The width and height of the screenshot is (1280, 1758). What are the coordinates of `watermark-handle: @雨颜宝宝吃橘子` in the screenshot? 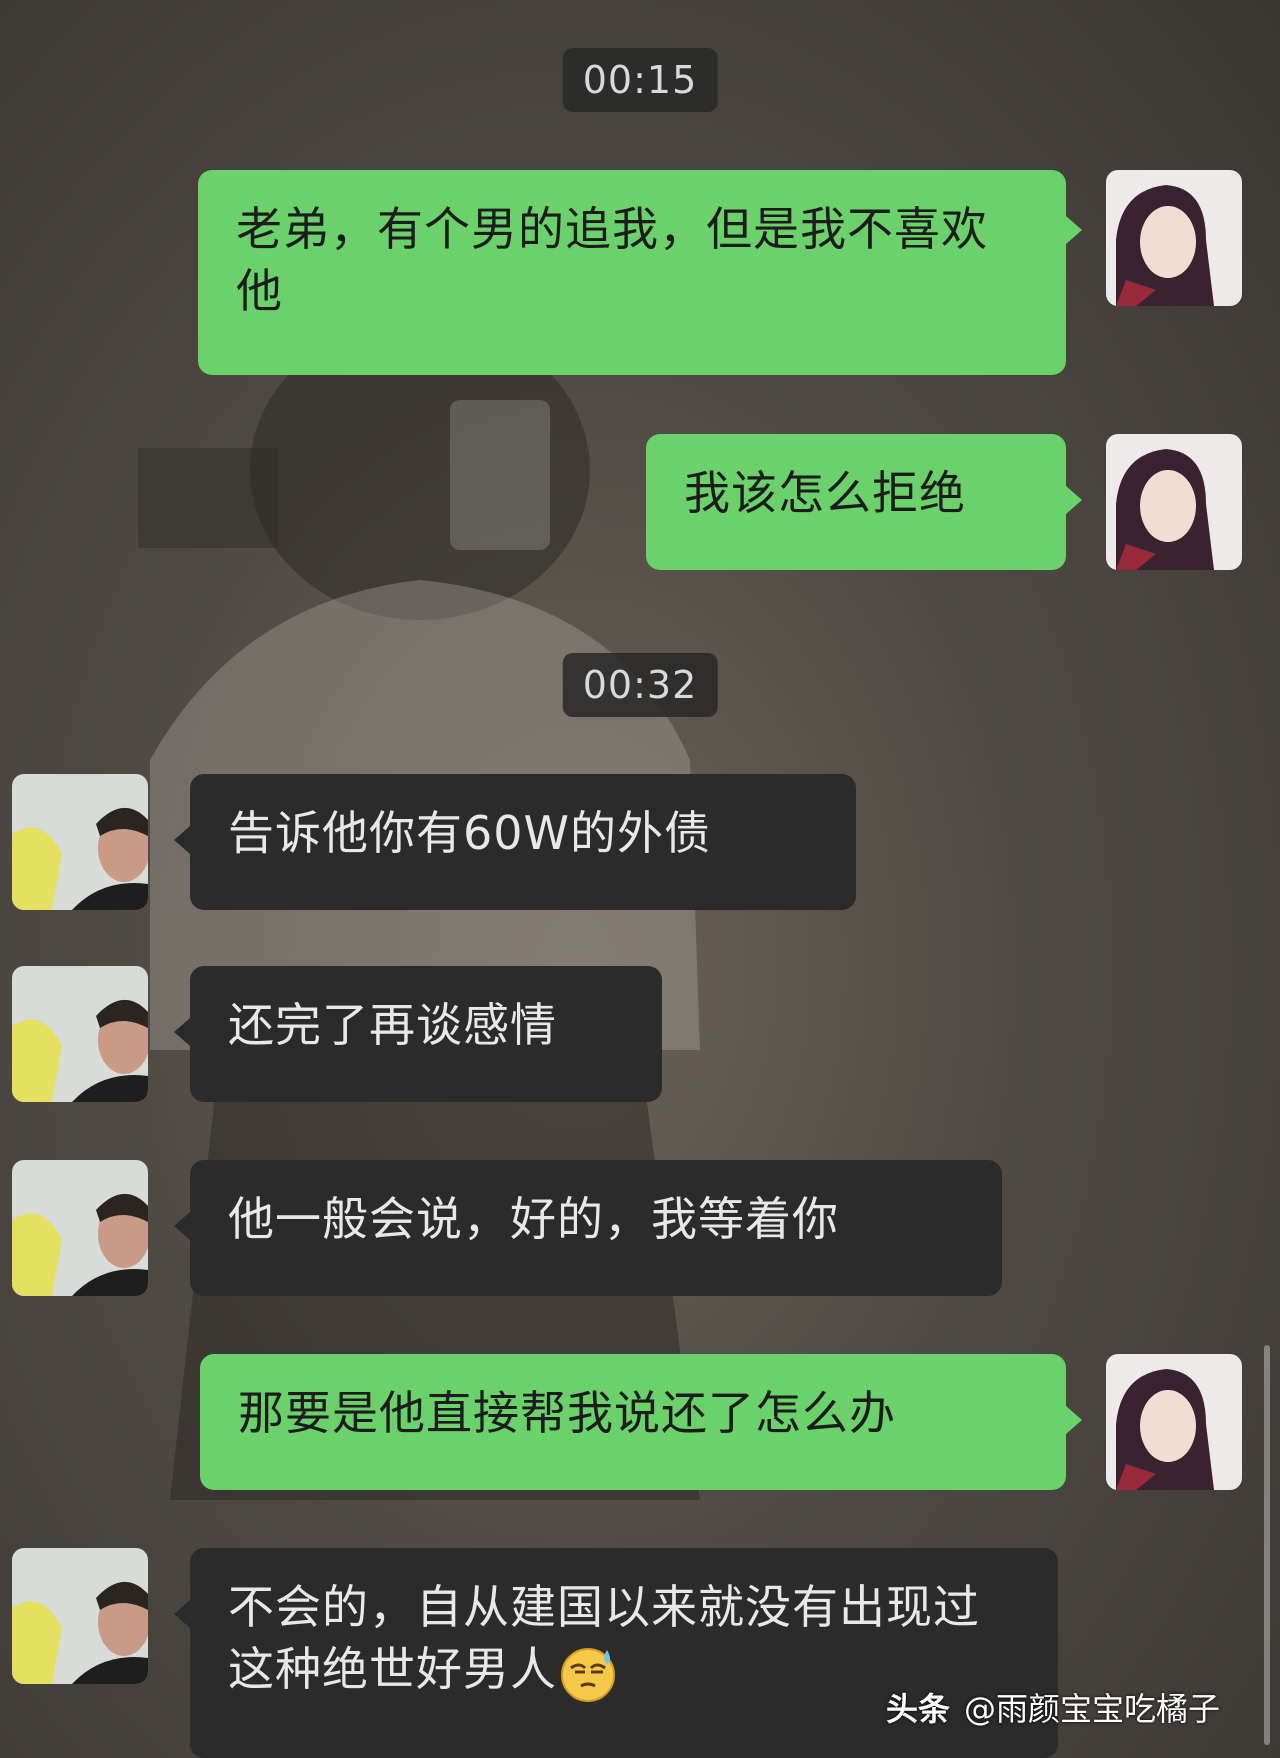 It's located at (1091, 1709).